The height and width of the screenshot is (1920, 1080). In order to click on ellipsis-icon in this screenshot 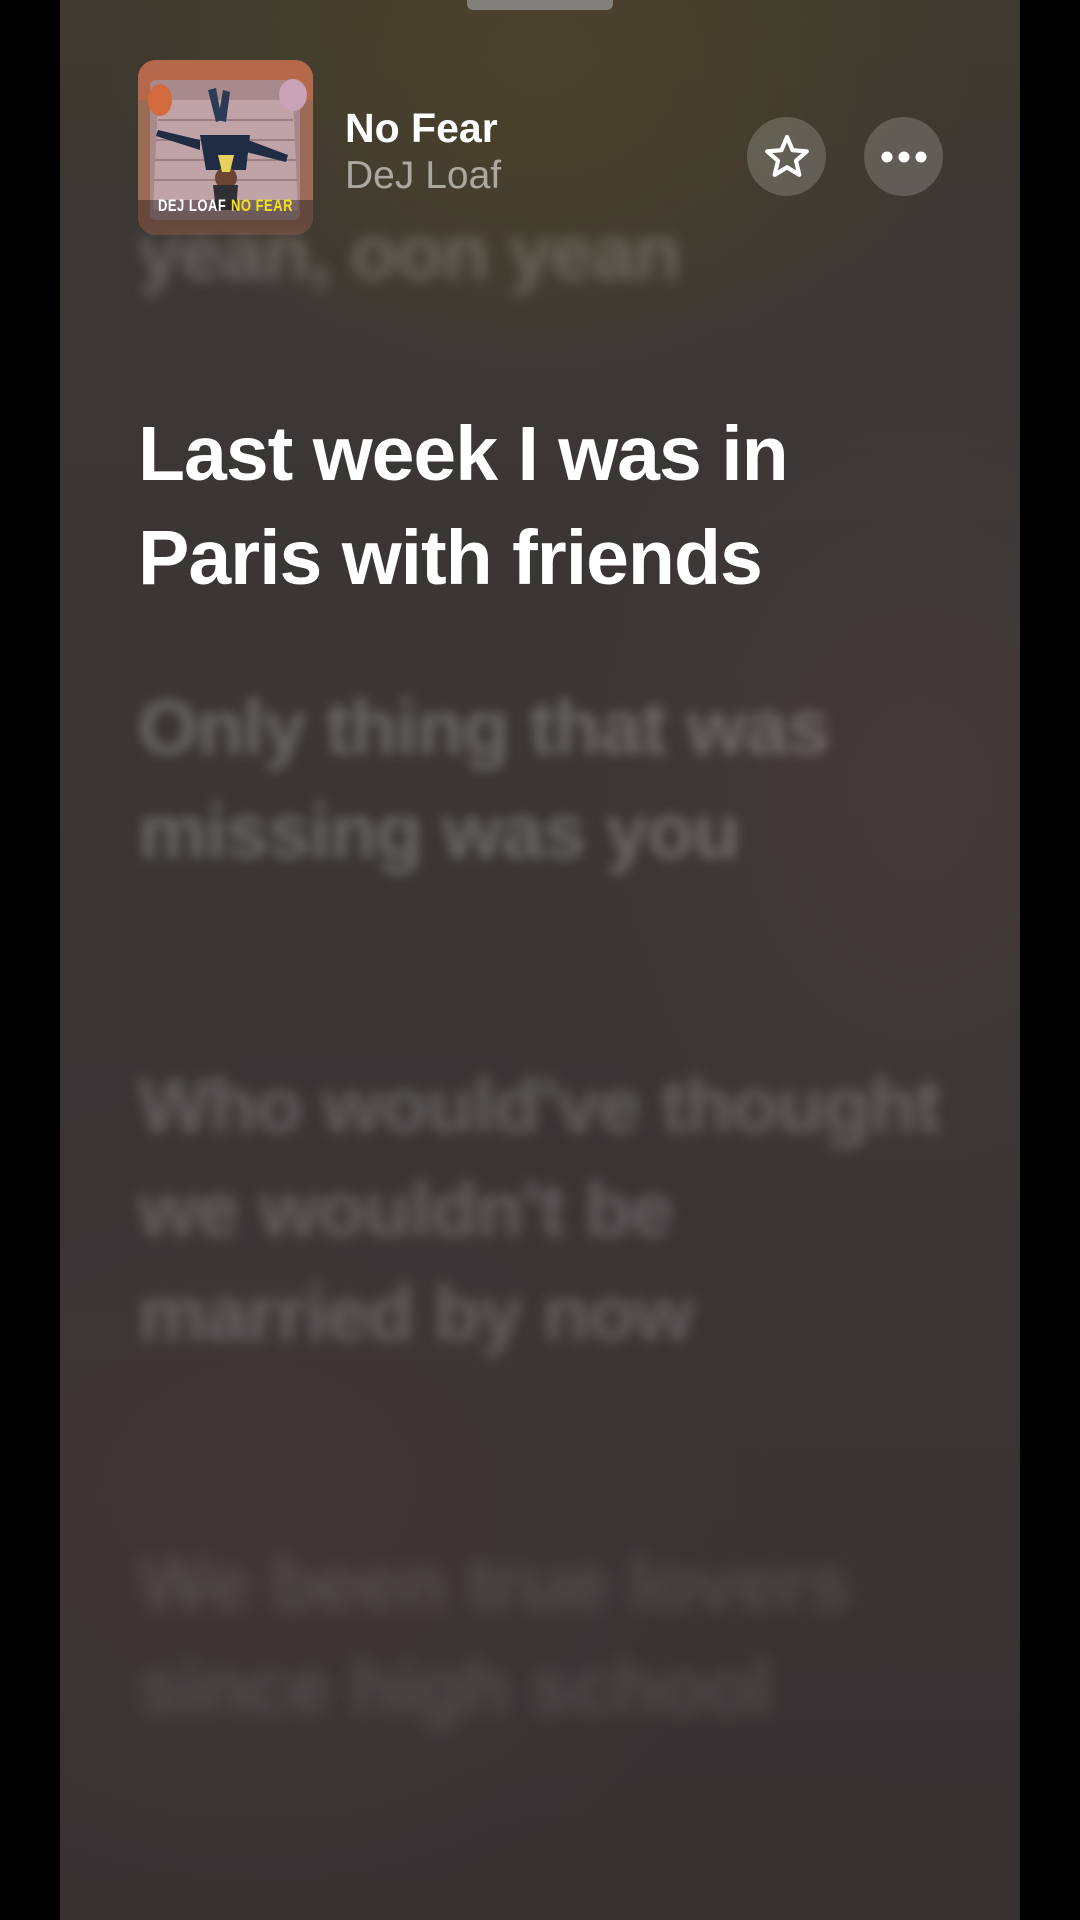, I will do `click(903, 156)`.